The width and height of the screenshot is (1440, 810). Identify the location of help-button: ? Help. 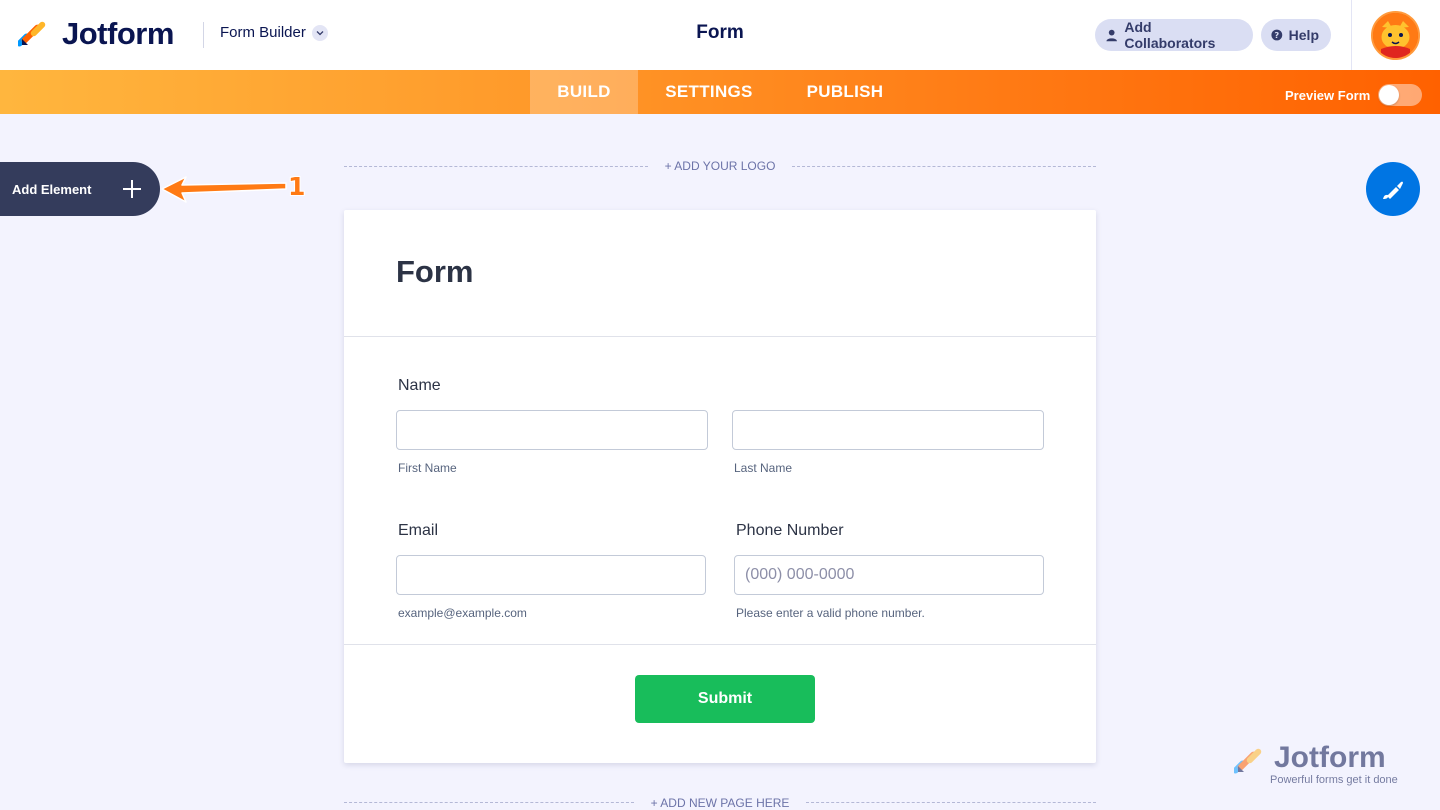
(1296, 35).